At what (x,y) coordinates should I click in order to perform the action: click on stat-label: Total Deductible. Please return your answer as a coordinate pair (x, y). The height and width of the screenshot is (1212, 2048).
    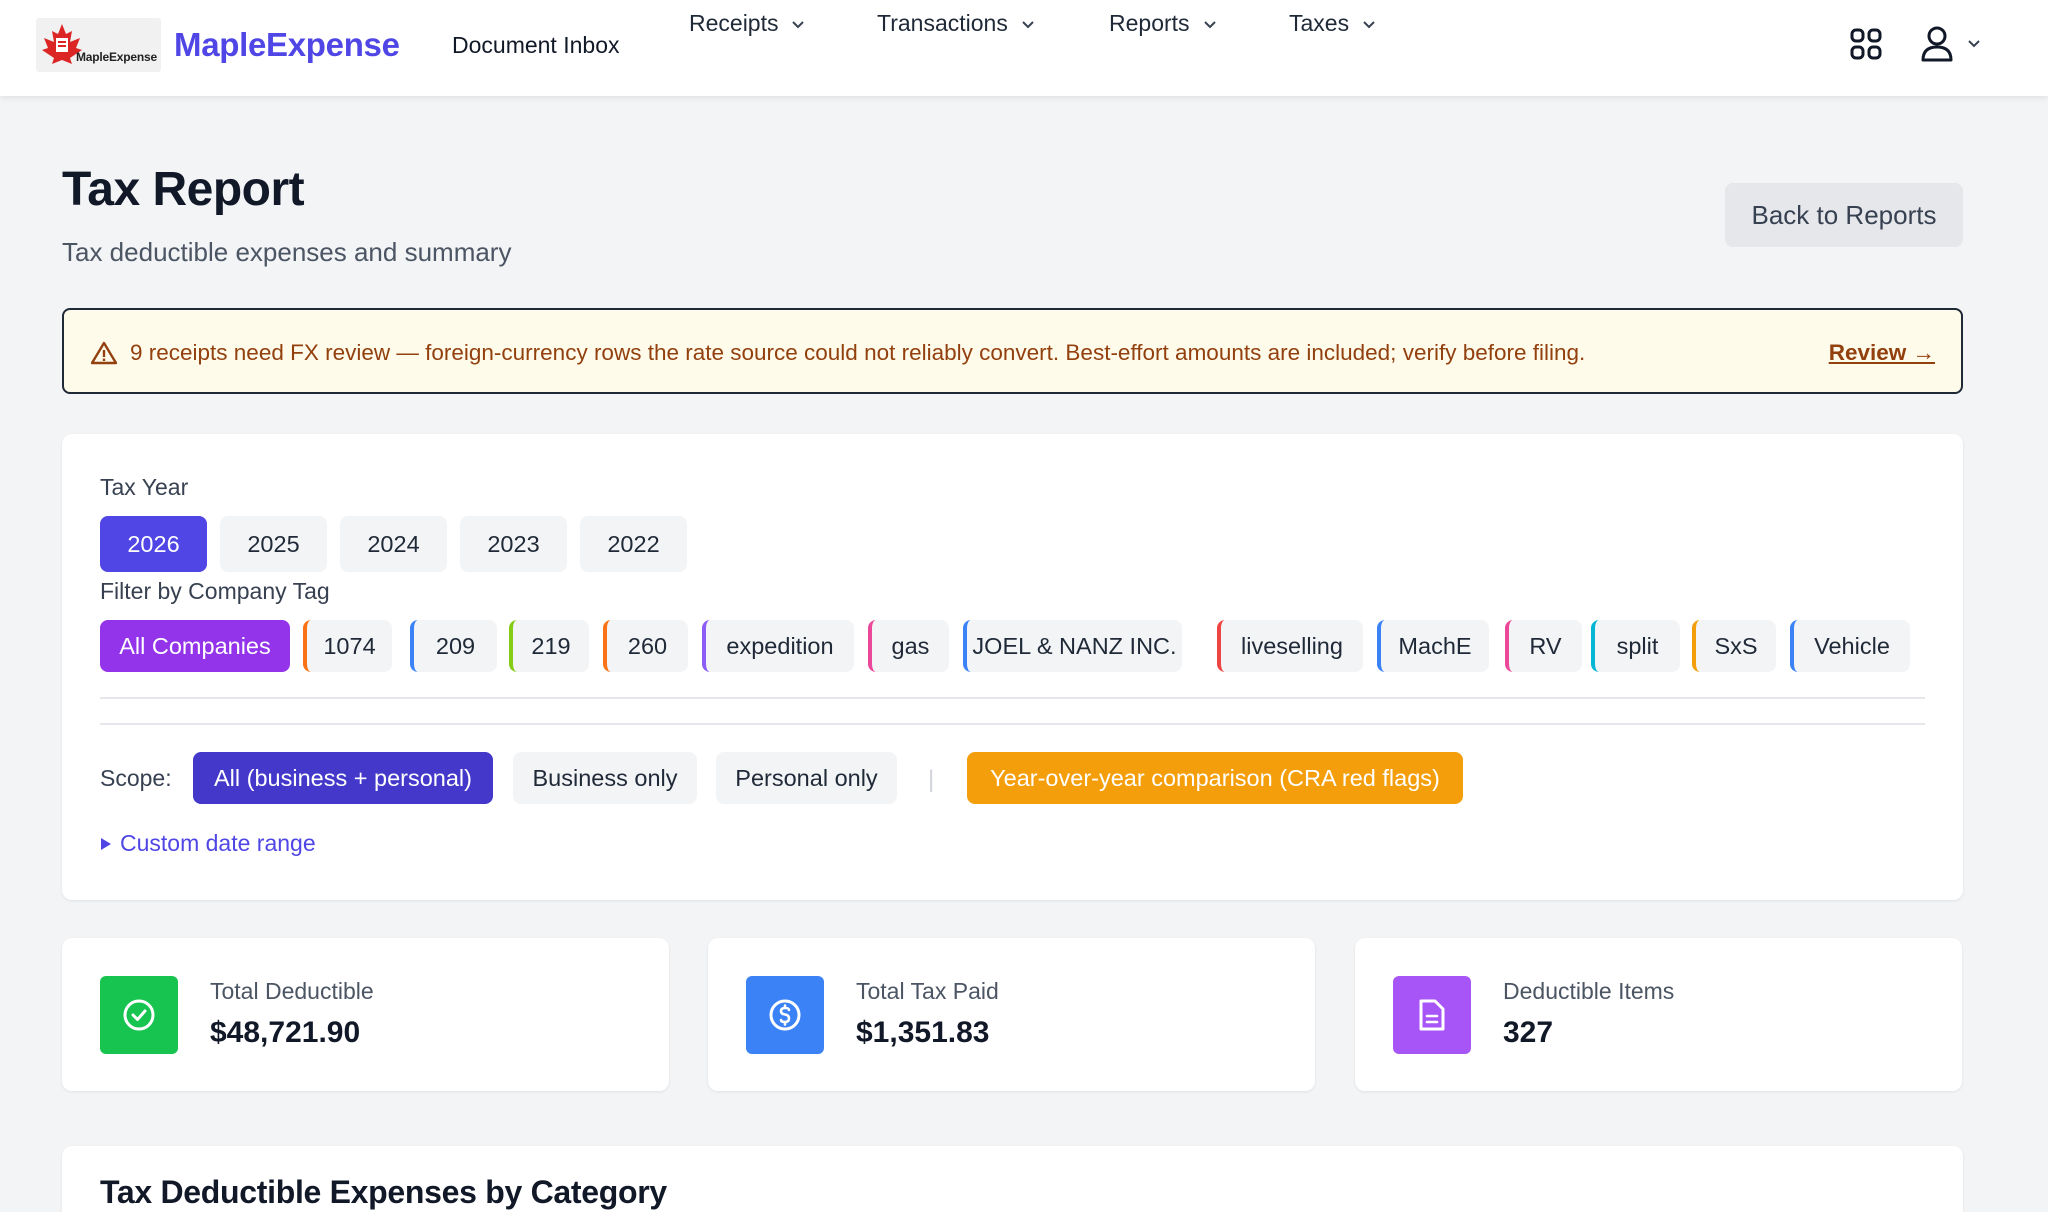
    Looking at the image, I should click on (292, 991).